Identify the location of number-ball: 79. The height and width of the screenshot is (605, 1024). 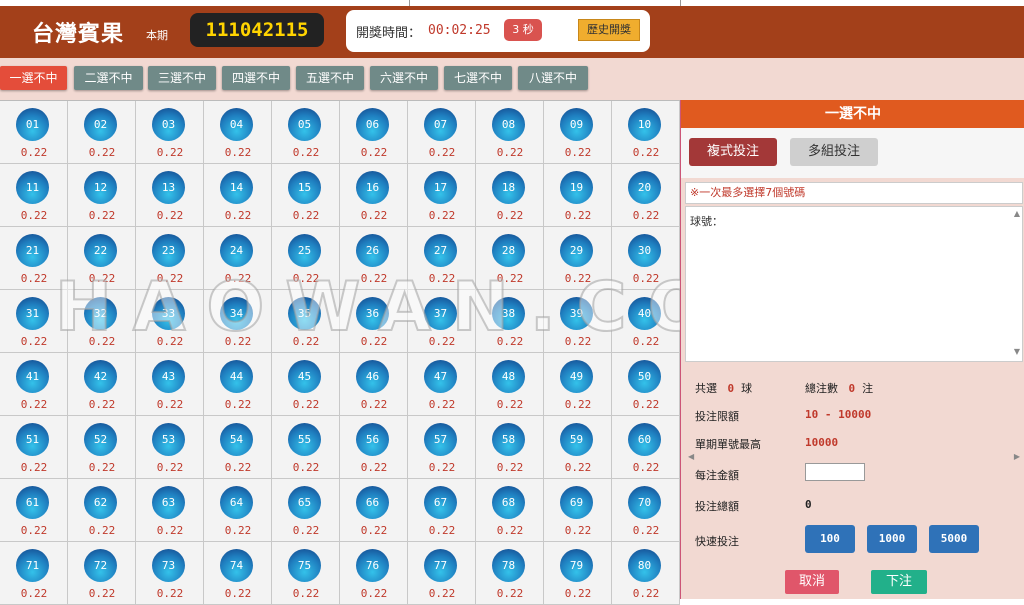
(576, 565).